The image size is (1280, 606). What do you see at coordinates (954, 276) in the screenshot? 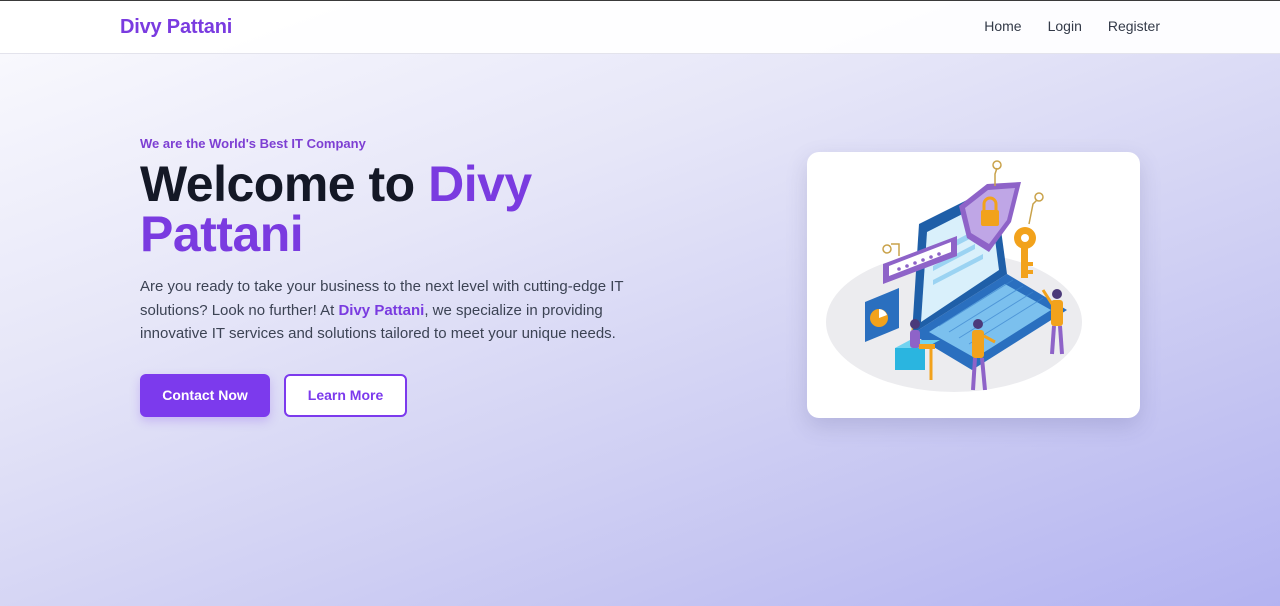
I see `it-security-illustration` at bounding box center [954, 276].